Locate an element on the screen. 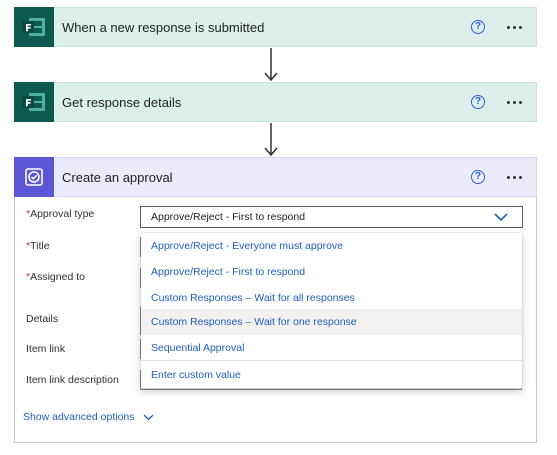 Image resolution: width=557 pixels, height=455 pixels. step-title: When a new response is submitted is located at coordinates (163, 27).